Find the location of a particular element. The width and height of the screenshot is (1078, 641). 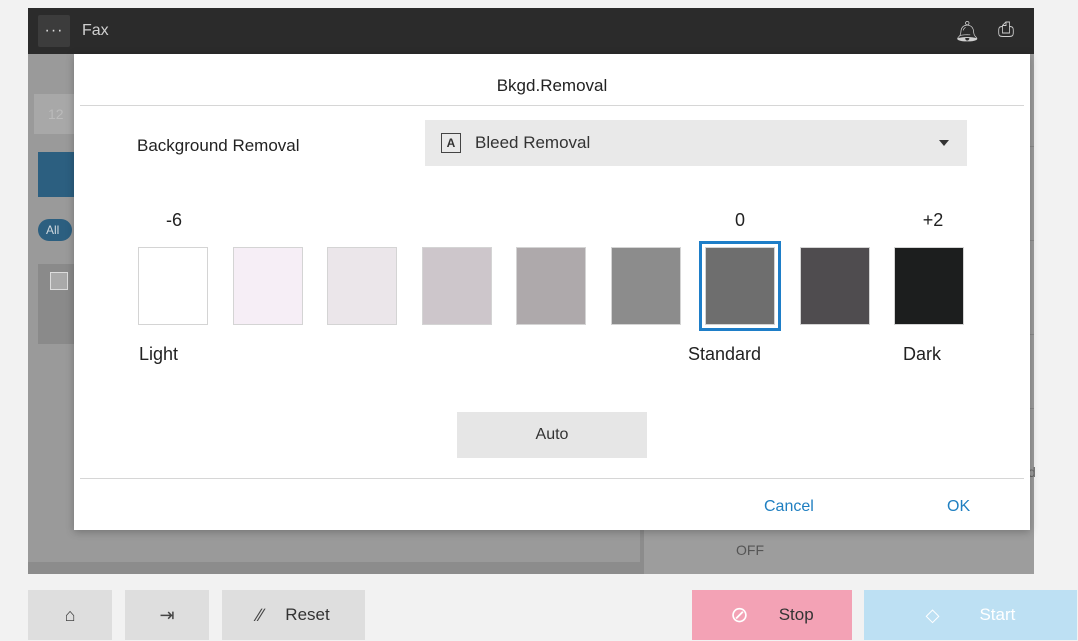

cancel-button: Cancel is located at coordinates (789, 507).